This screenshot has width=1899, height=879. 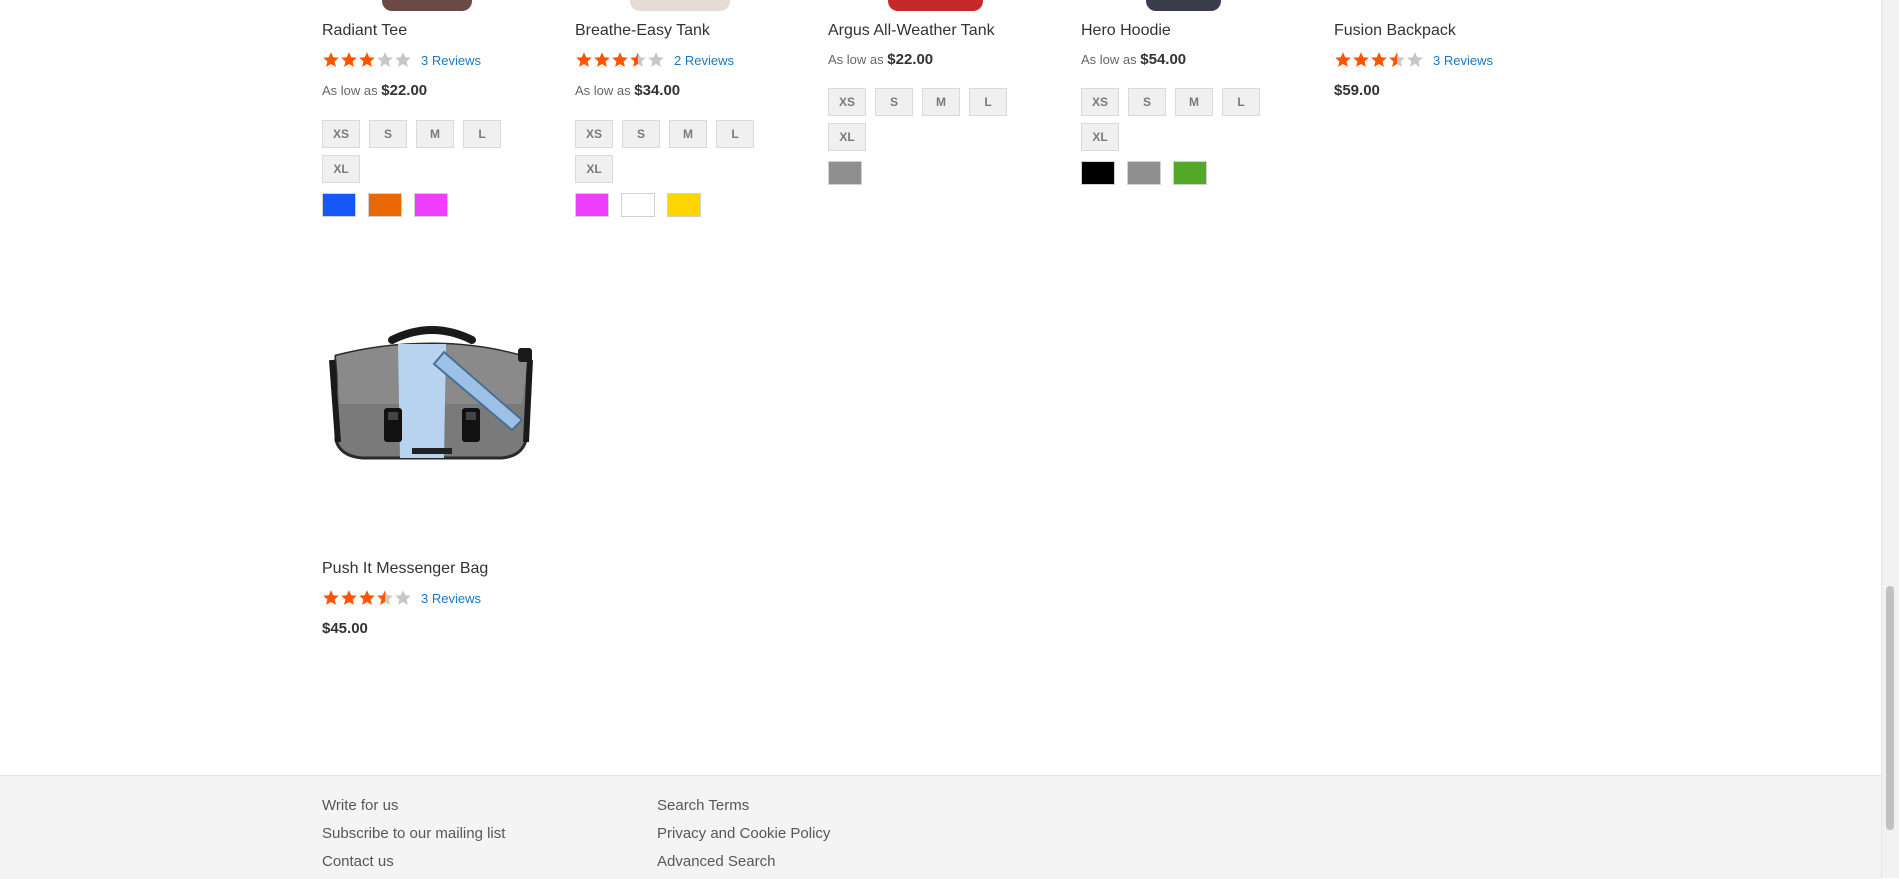 I want to click on price-amount: $45.00, so click(x=345, y=628).